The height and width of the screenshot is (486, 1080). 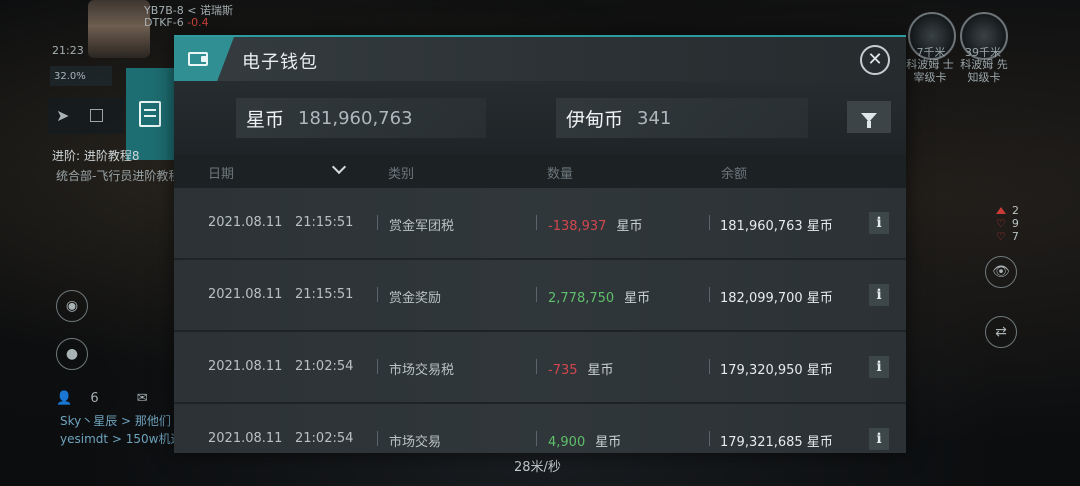 I want to click on navigate-arrow-icon: ➤, so click(x=62, y=115).